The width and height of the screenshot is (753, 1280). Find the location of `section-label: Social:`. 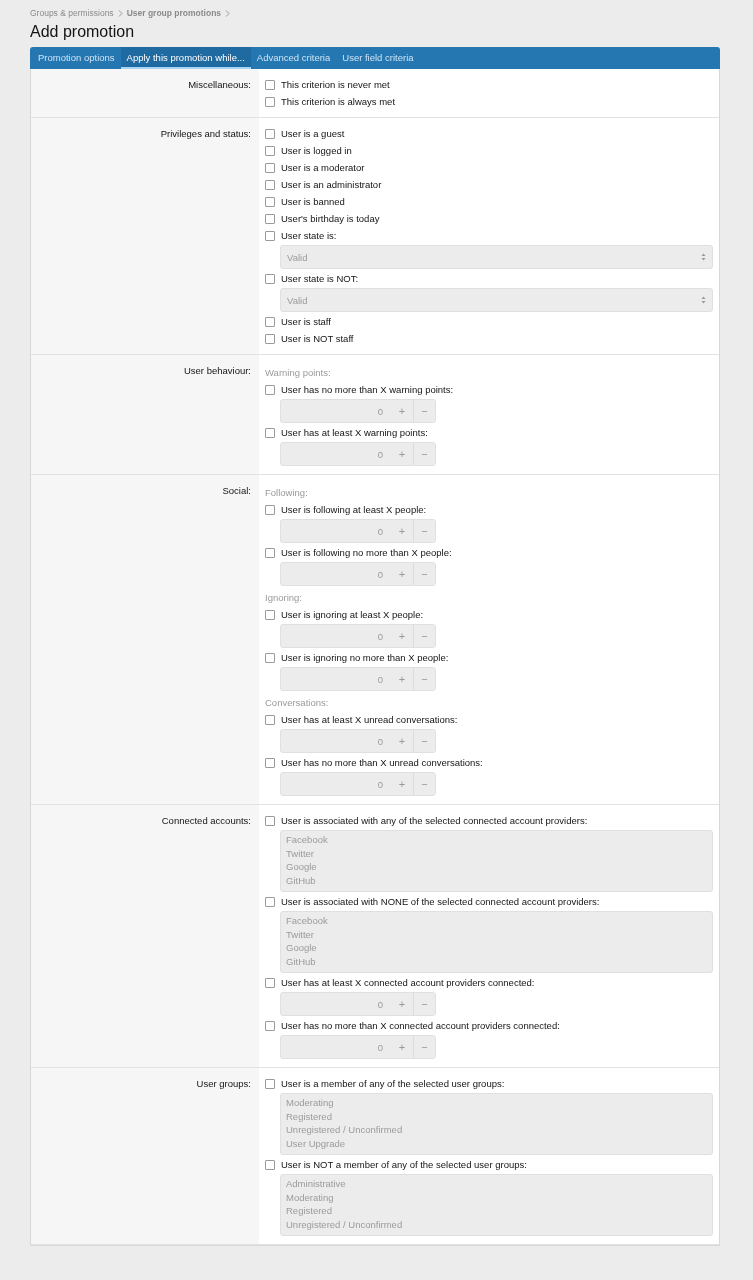

section-label: Social: is located at coordinates (236, 490).